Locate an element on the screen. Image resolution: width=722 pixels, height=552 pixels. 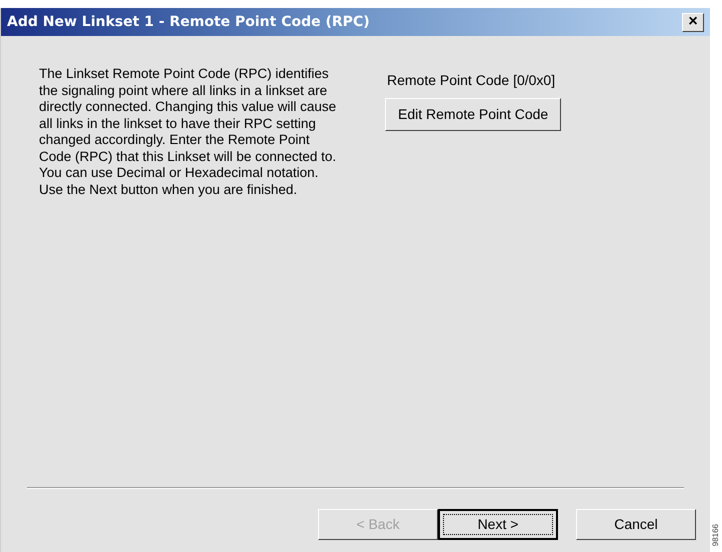
window-title: Add New Linkset 1 - Remote Point Code (RPC) is located at coordinates (188, 22).